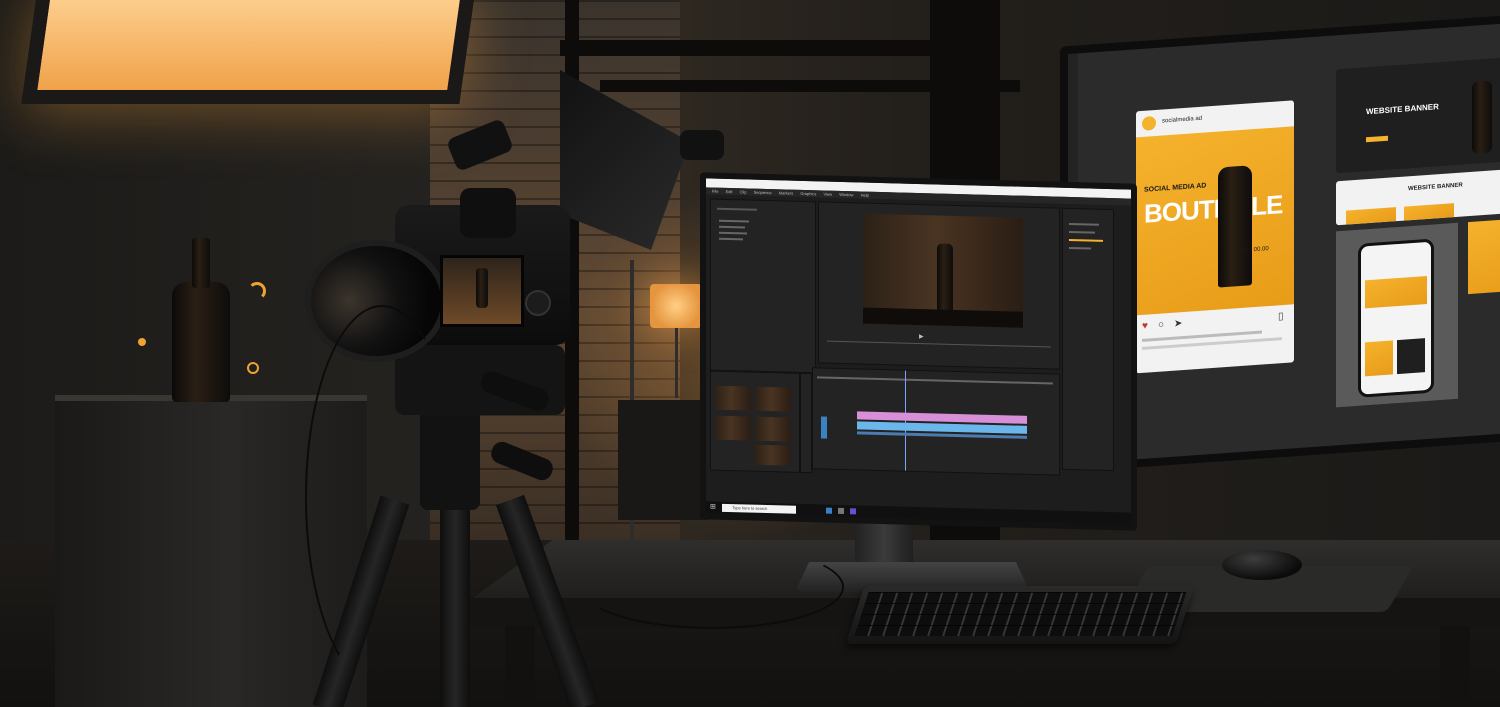 The image size is (1500, 707). I want to click on spotlight-icon, so click(702, 145).